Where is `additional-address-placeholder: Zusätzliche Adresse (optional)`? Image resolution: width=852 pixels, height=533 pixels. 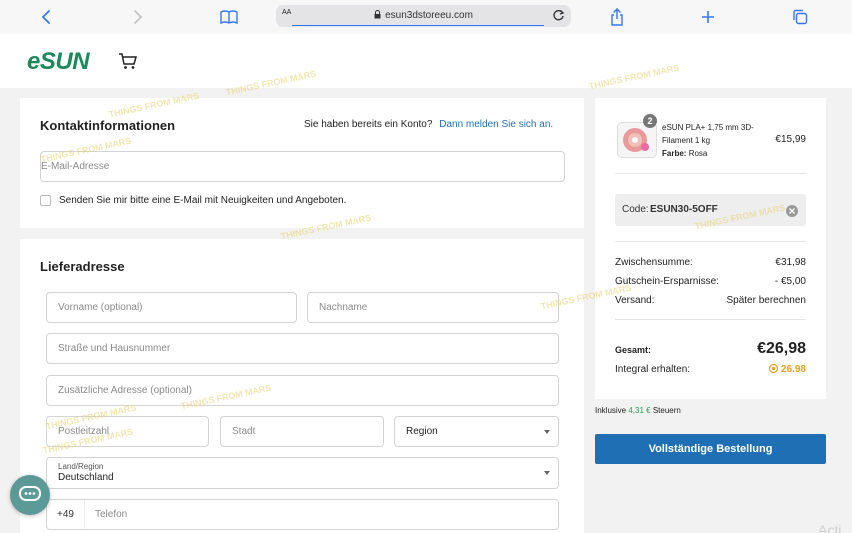 additional-address-placeholder: Zusätzliche Adresse (optional) is located at coordinates (125, 390).